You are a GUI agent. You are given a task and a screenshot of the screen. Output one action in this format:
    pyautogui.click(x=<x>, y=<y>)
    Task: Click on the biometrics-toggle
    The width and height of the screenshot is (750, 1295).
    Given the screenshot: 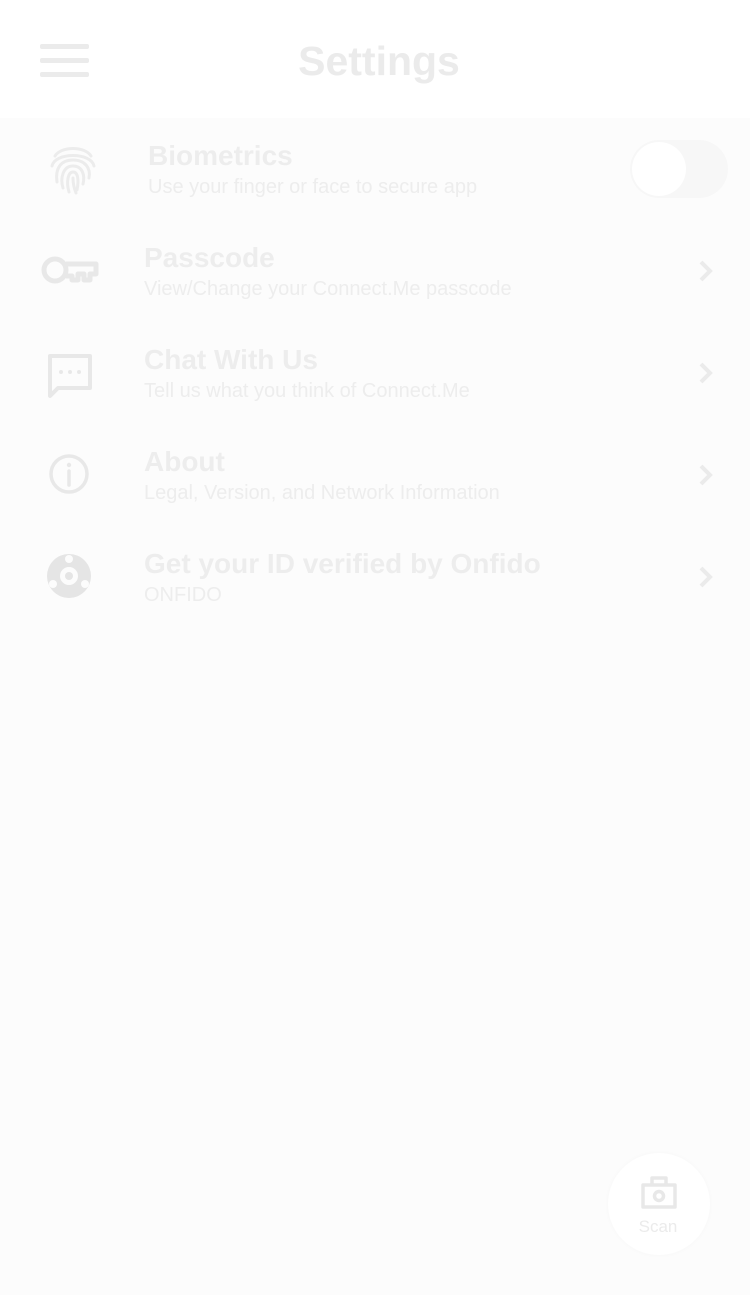 What is the action you would take?
    pyautogui.click(x=679, y=169)
    